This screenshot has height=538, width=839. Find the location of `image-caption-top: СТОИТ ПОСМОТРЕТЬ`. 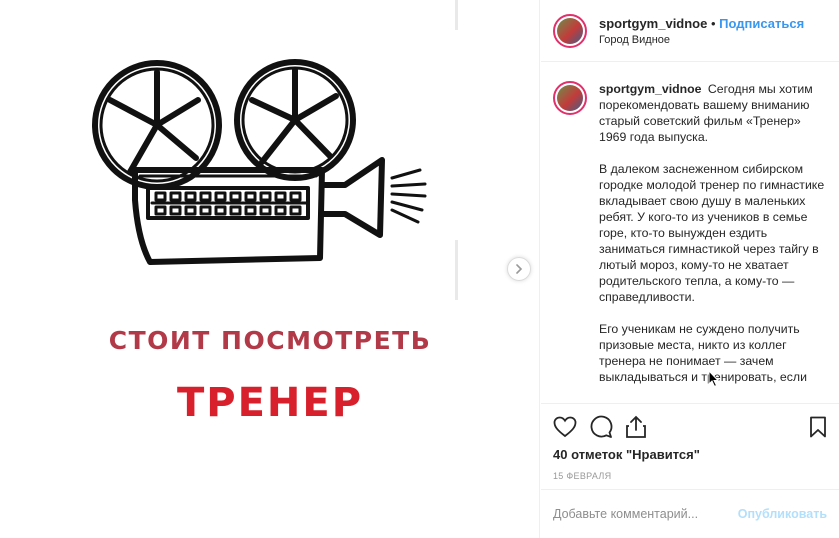

image-caption-top: СТОИТ ПОСМОТРЕТЬ is located at coordinates (270, 340).